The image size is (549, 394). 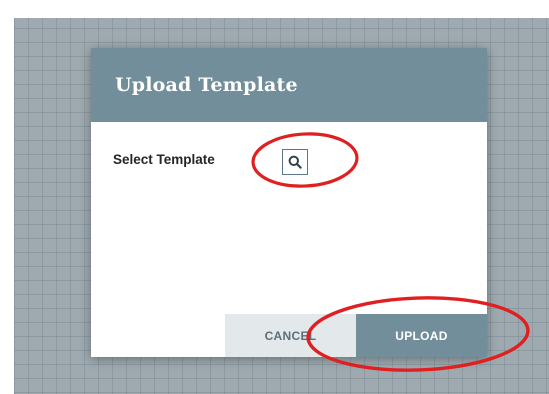 What do you see at coordinates (274, 9) in the screenshot?
I see `top-strip` at bounding box center [274, 9].